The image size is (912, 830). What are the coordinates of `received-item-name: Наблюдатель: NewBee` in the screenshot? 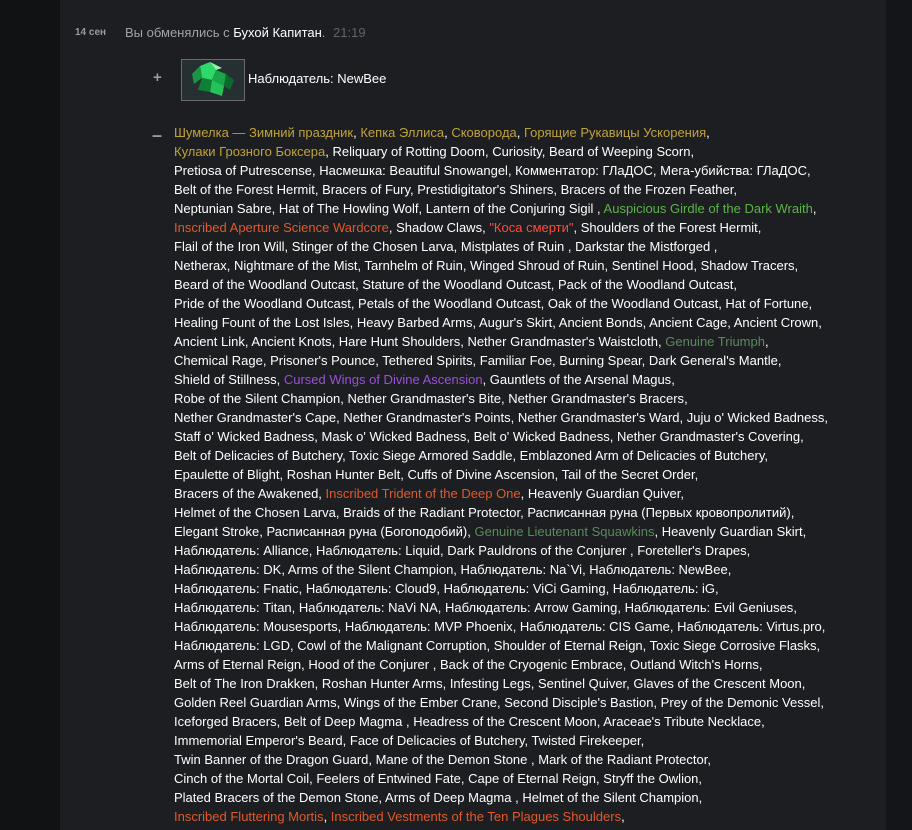 It's located at (317, 78).